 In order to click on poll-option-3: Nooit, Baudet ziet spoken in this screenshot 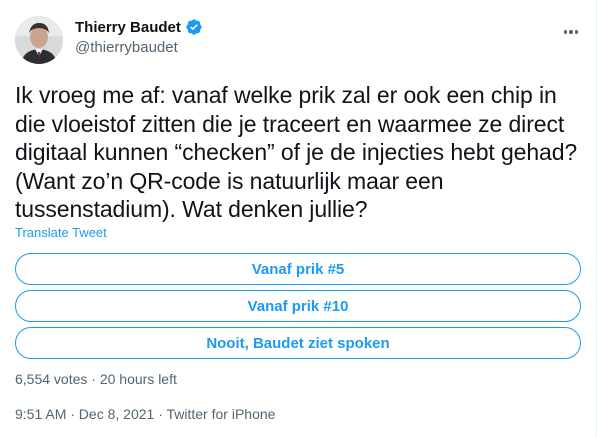, I will do `click(298, 343)`.